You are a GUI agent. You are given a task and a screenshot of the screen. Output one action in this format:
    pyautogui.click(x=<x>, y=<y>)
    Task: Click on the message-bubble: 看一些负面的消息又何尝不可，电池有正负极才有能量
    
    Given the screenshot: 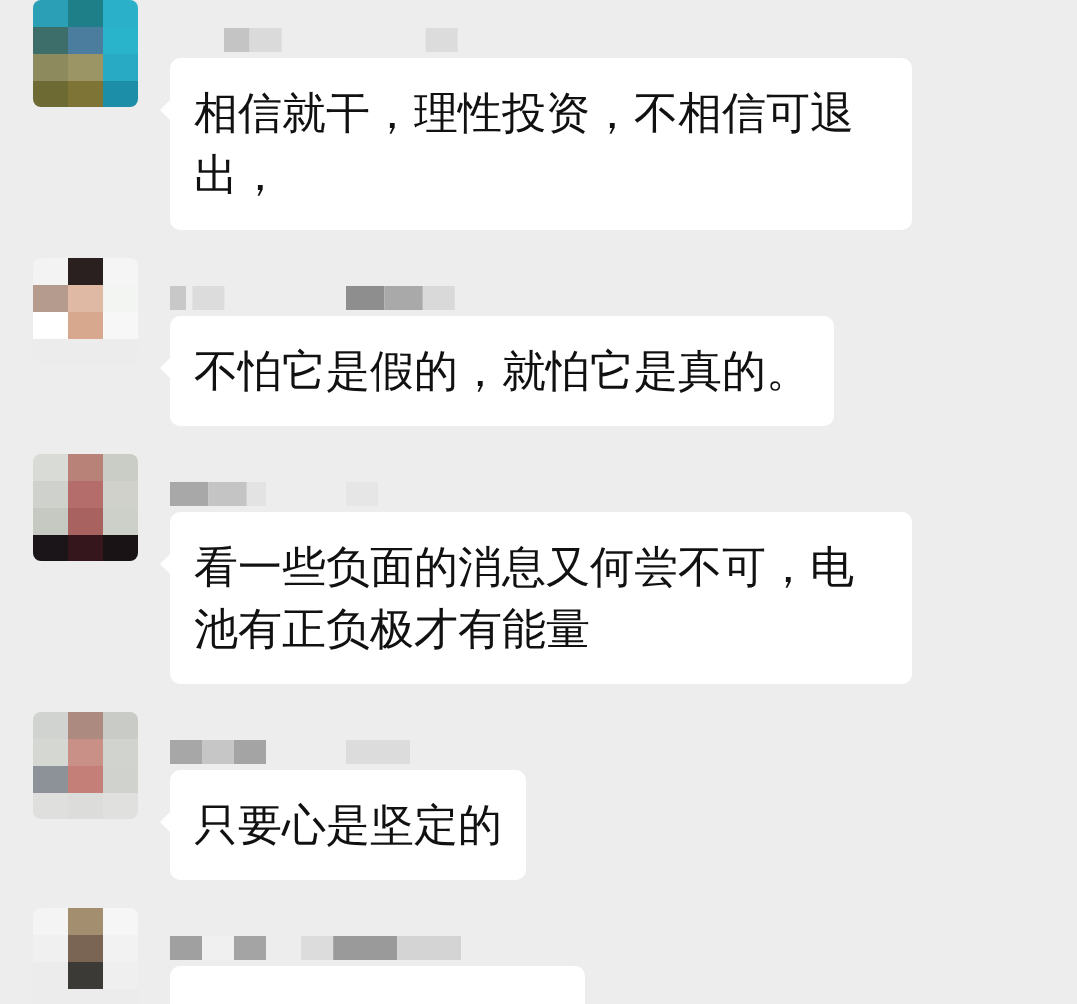 What is the action you would take?
    pyautogui.click(x=541, y=598)
    